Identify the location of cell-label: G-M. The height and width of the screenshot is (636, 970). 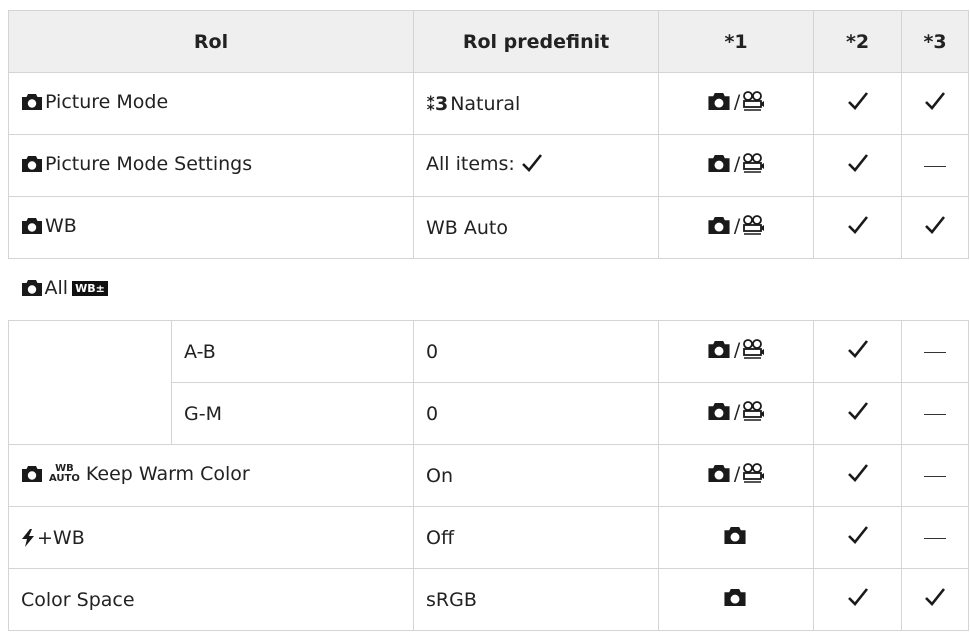
(292, 413).